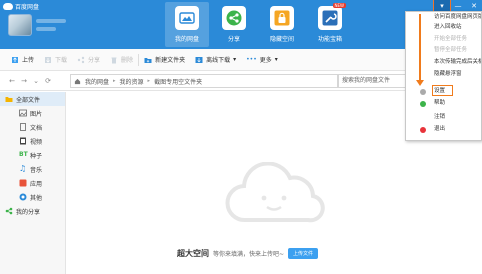 The height and width of the screenshot is (274, 482). I want to click on upload-button: 上传, so click(22, 60).